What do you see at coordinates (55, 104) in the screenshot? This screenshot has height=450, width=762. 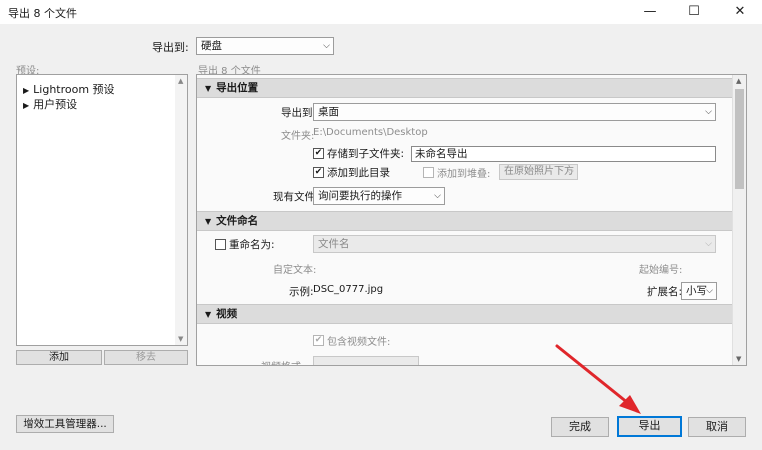 I see `preset-item-label: 用户预设` at bounding box center [55, 104].